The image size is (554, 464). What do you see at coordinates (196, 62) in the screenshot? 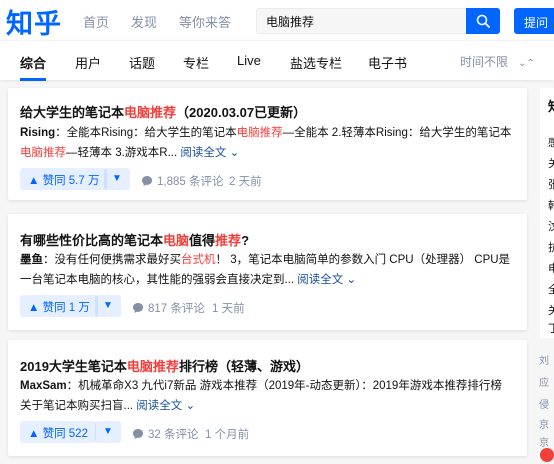
I see `tab-columns: 专栏` at bounding box center [196, 62].